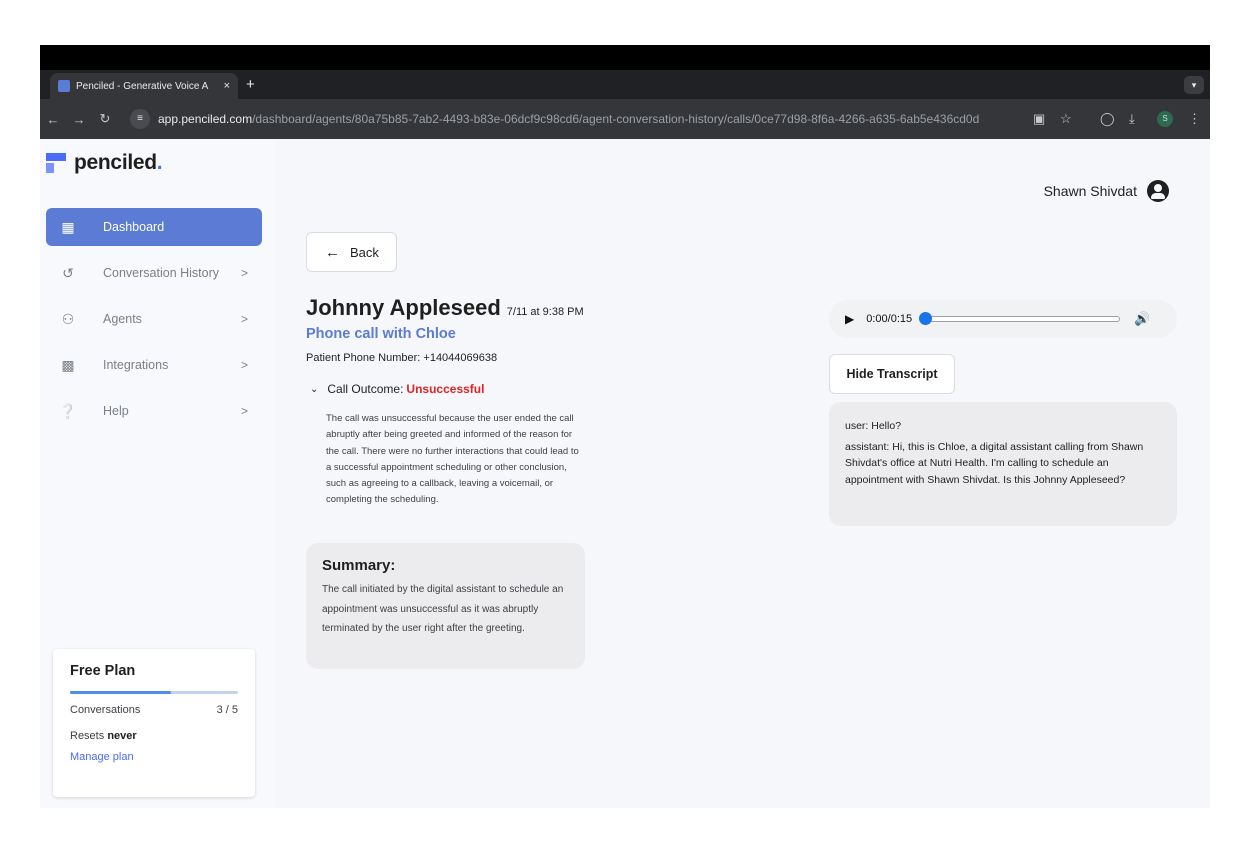 This screenshot has height=858, width=1250. Describe the element at coordinates (122, 319) in the screenshot. I see `sidebar-item-label: Agents` at that location.